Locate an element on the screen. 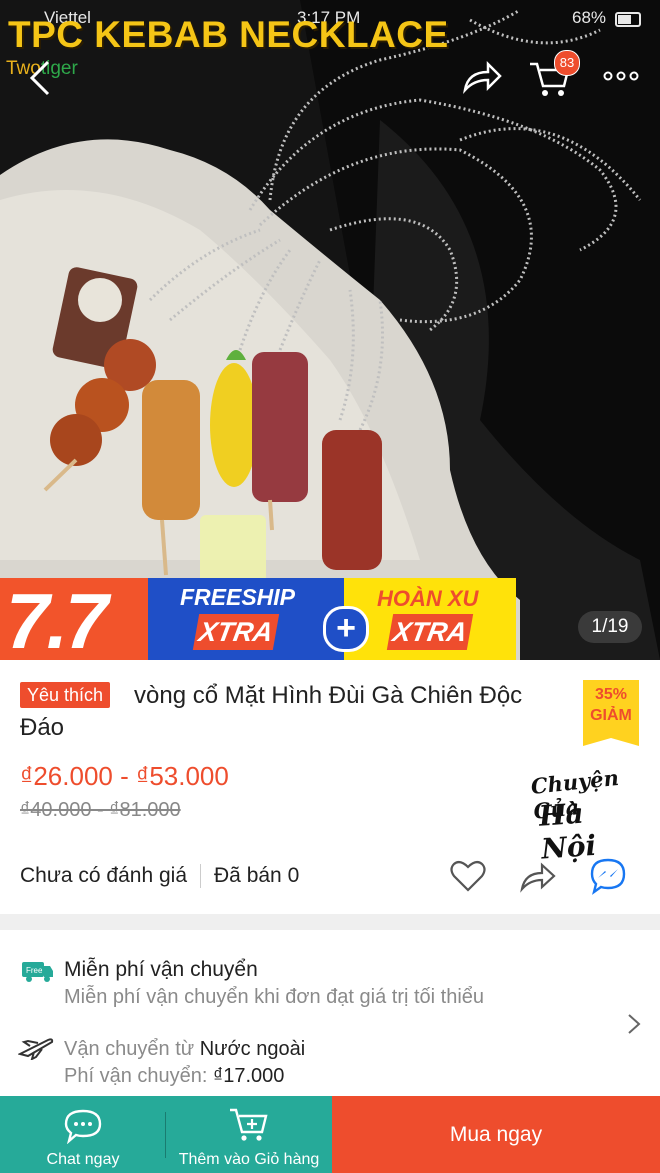 This screenshot has height=1173, width=660. battery-icon is located at coordinates (628, 19).